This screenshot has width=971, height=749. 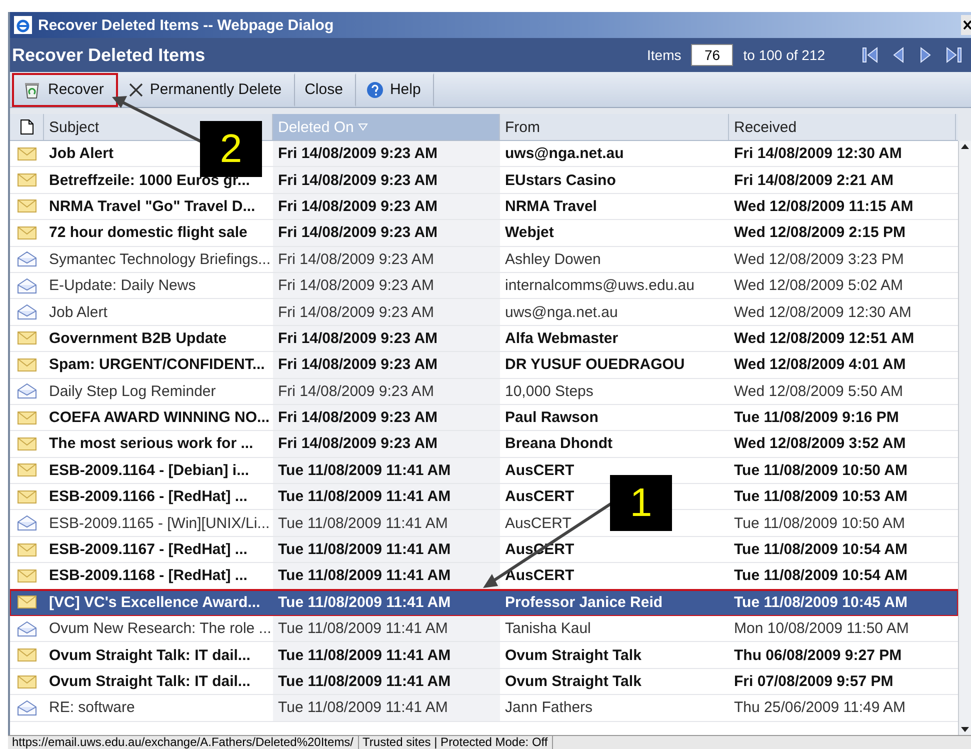 I want to click on table-cell: Tanisha Kaul, so click(x=548, y=629).